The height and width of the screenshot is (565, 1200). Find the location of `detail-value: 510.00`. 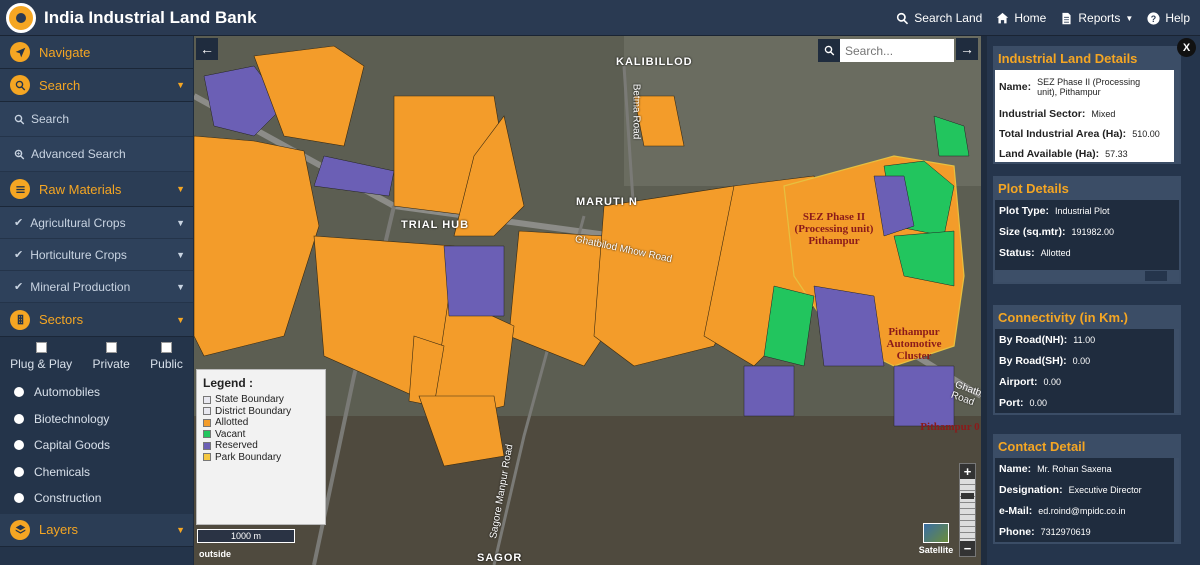

detail-value: 510.00 is located at coordinates (1146, 134).